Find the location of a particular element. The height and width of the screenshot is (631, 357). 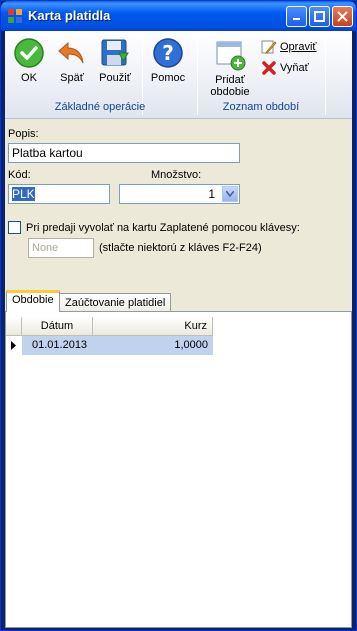

column-header-datum: Dátum is located at coordinates (57, 326).